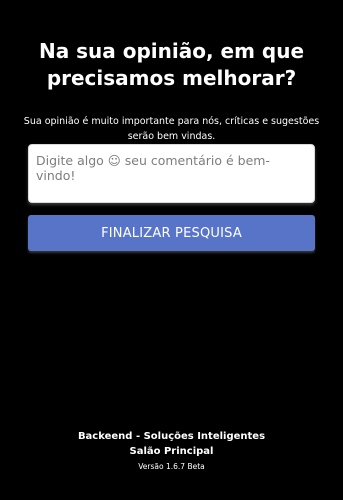 The height and width of the screenshot is (500, 343). I want to click on footer-company: Backeend - Soluções Inteligentes, so click(171, 436).